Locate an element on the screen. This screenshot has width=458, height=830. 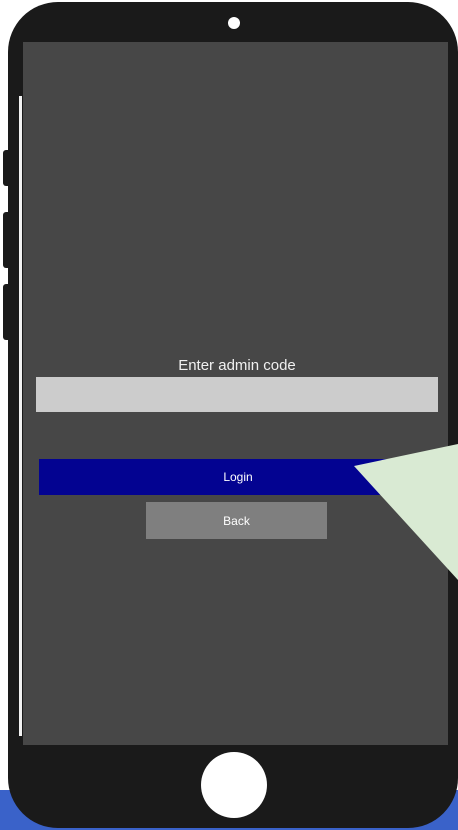
home-button-icon is located at coordinates (234, 785).